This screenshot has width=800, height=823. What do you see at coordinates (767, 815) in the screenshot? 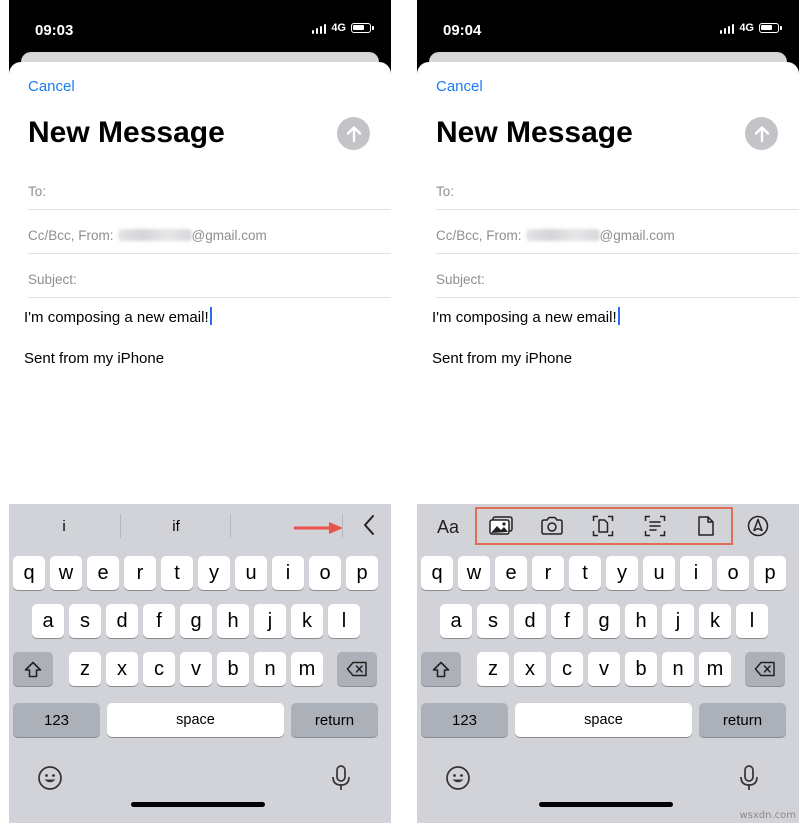
I see `watermark: wsxdn.com` at bounding box center [767, 815].